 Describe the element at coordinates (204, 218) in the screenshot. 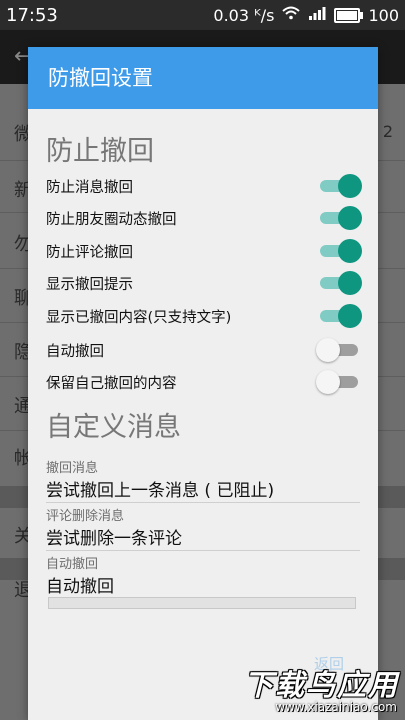

I see `pref-prevent-moments-recall: 防止朋友圈动态撤回` at that location.